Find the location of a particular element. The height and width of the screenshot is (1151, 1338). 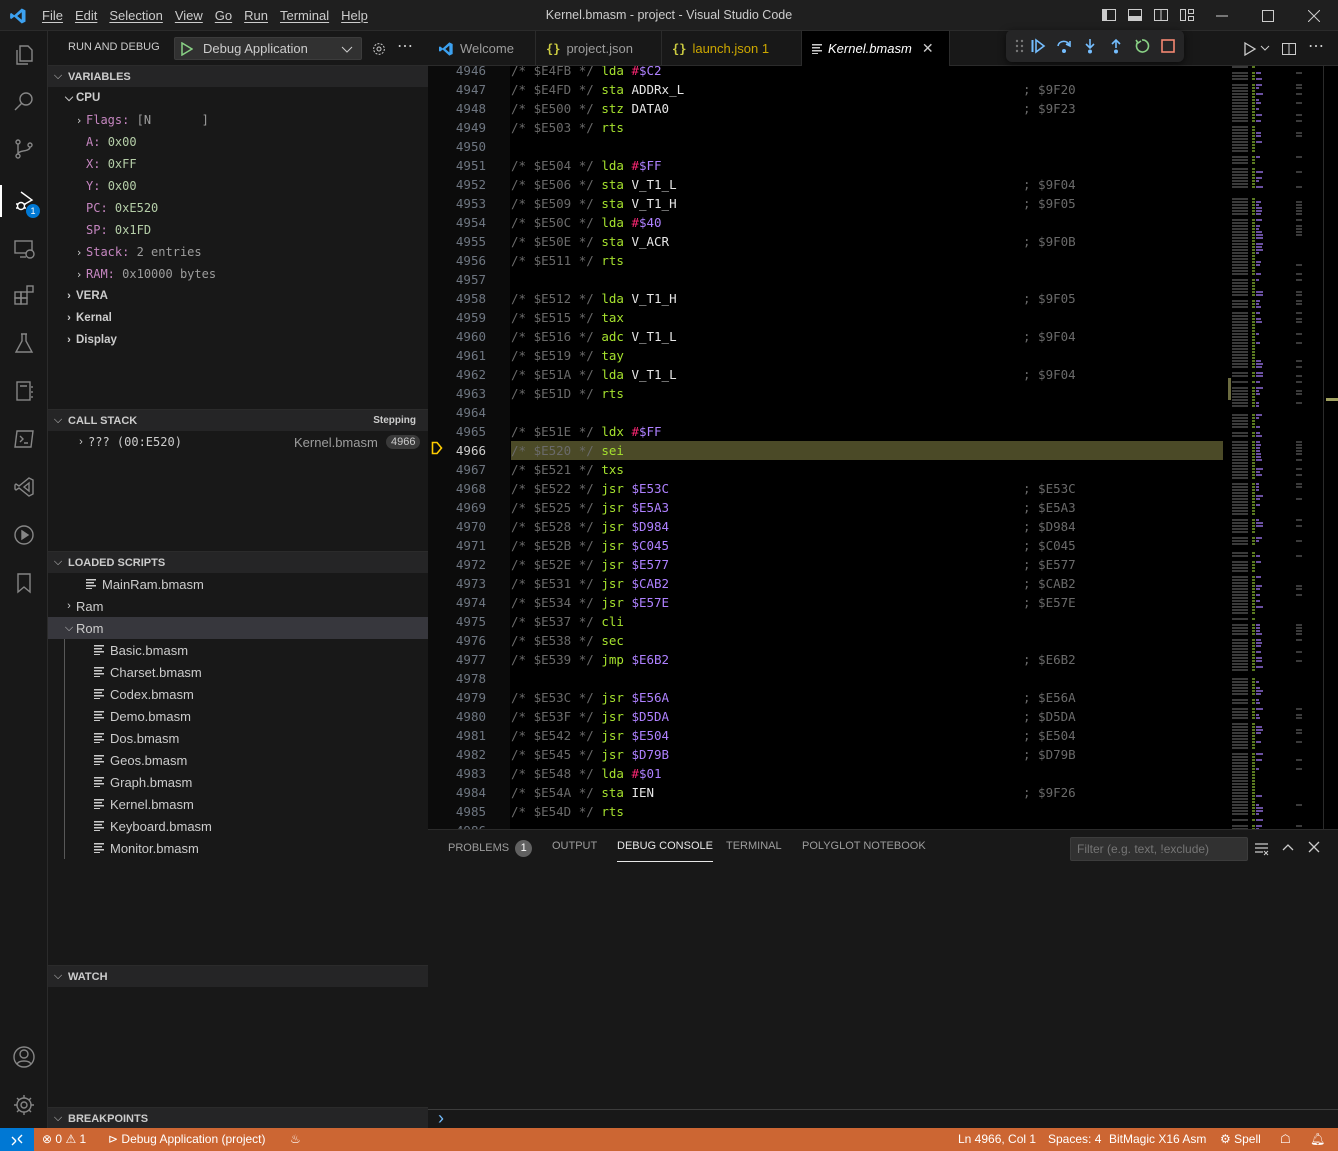

activity-manage is located at coordinates (24, 1105).